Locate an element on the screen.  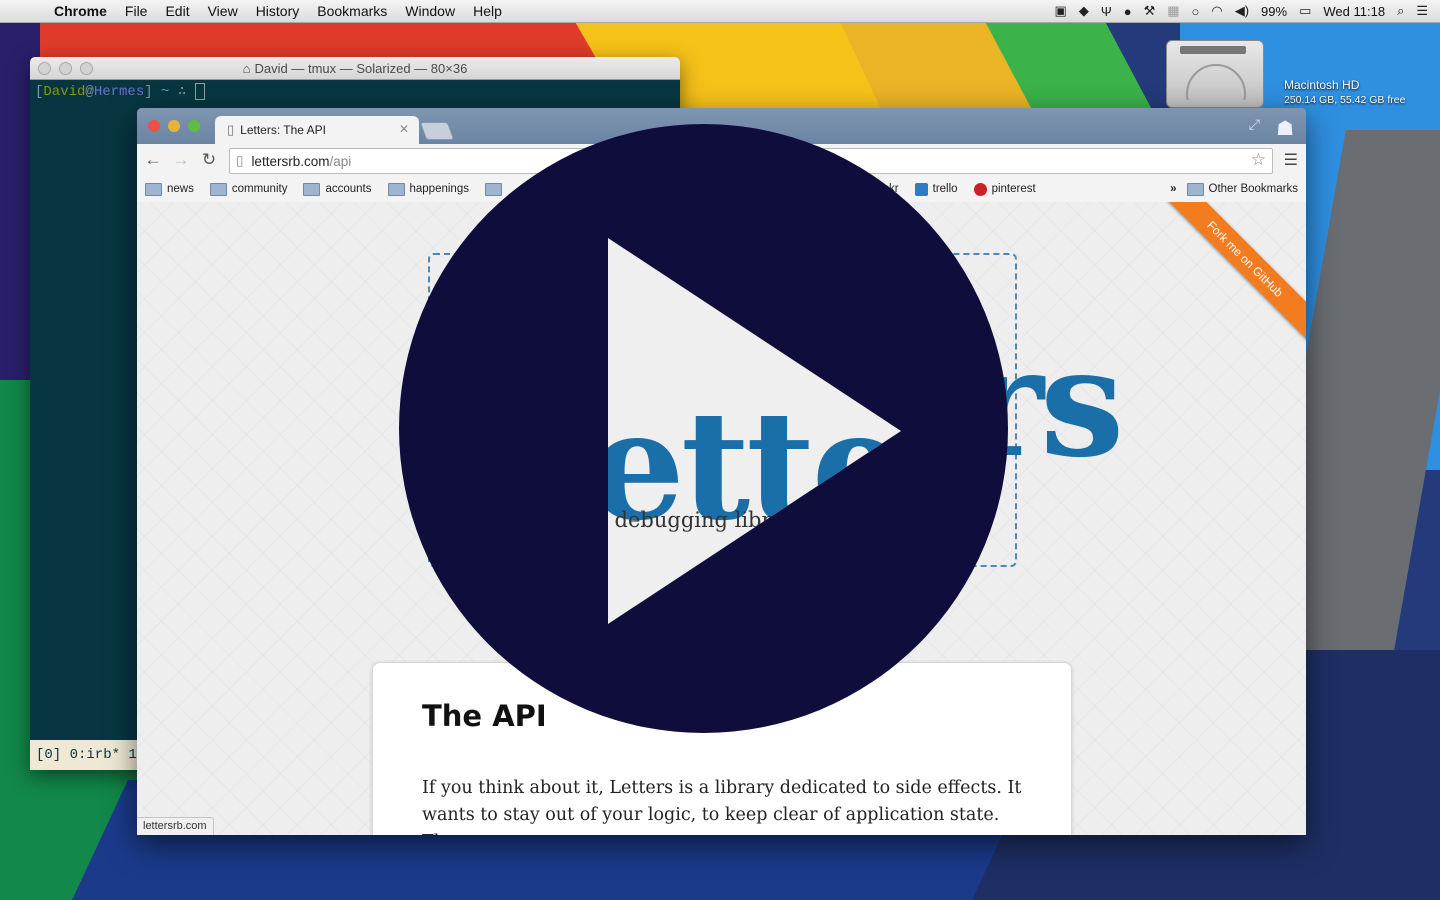
play-tagline-fragment: y debugging libr is located at coordinates (690, 520).